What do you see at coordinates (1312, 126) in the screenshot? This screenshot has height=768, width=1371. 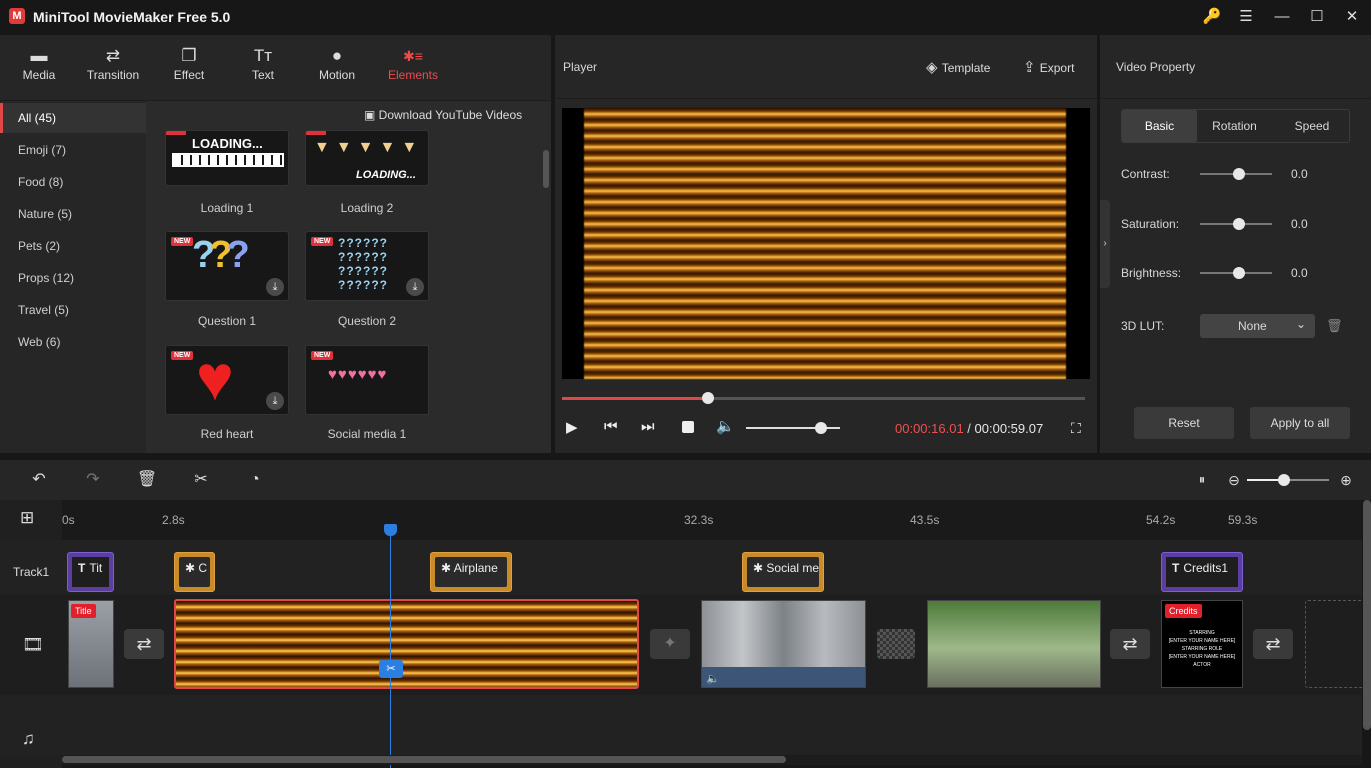 I see `tab-speed: Speed` at bounding box center [1312, 126].